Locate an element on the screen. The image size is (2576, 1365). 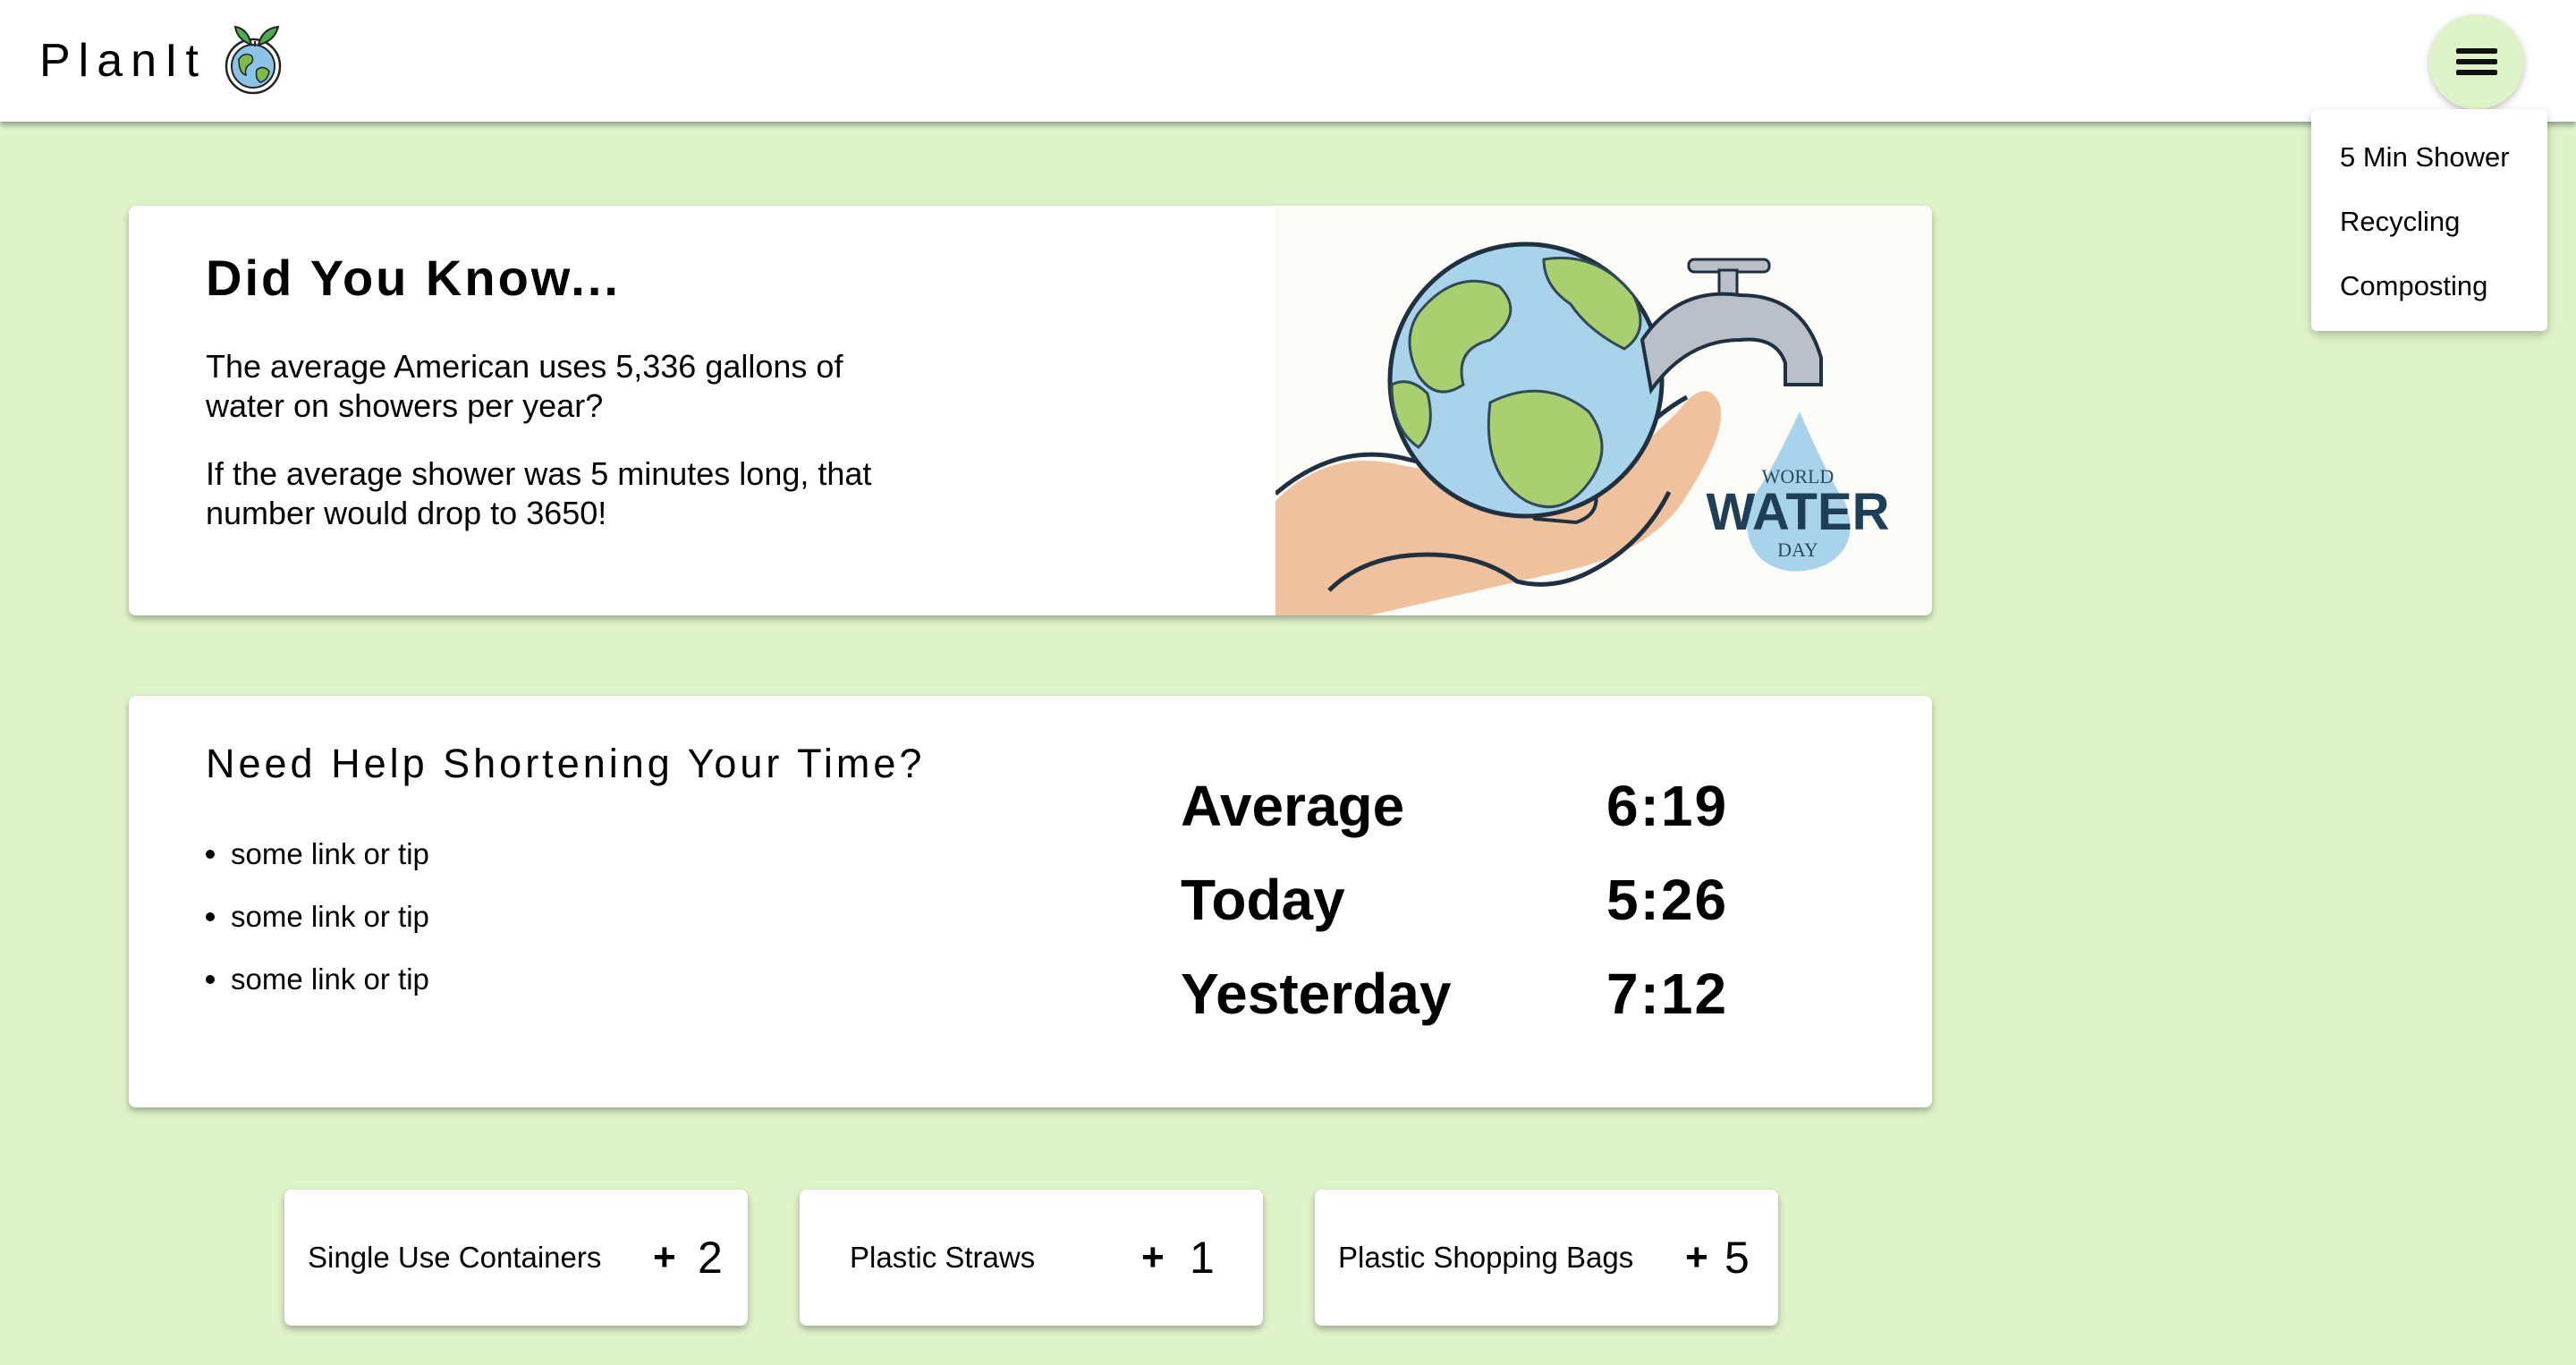
counter-plastic-shopping-bags: Plastic Shopping Bags + 5 is located at coordinates (1546, 1258).